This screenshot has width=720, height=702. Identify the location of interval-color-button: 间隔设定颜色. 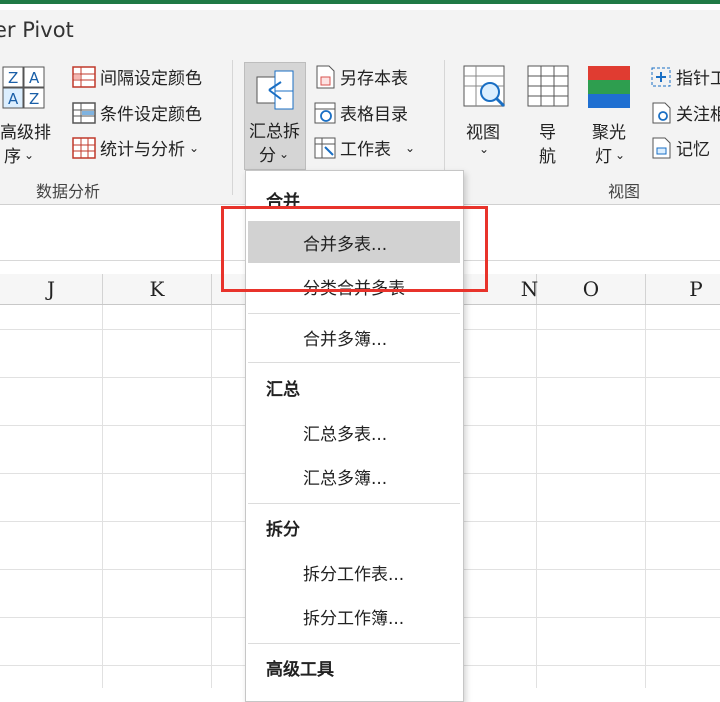
(137, 76).